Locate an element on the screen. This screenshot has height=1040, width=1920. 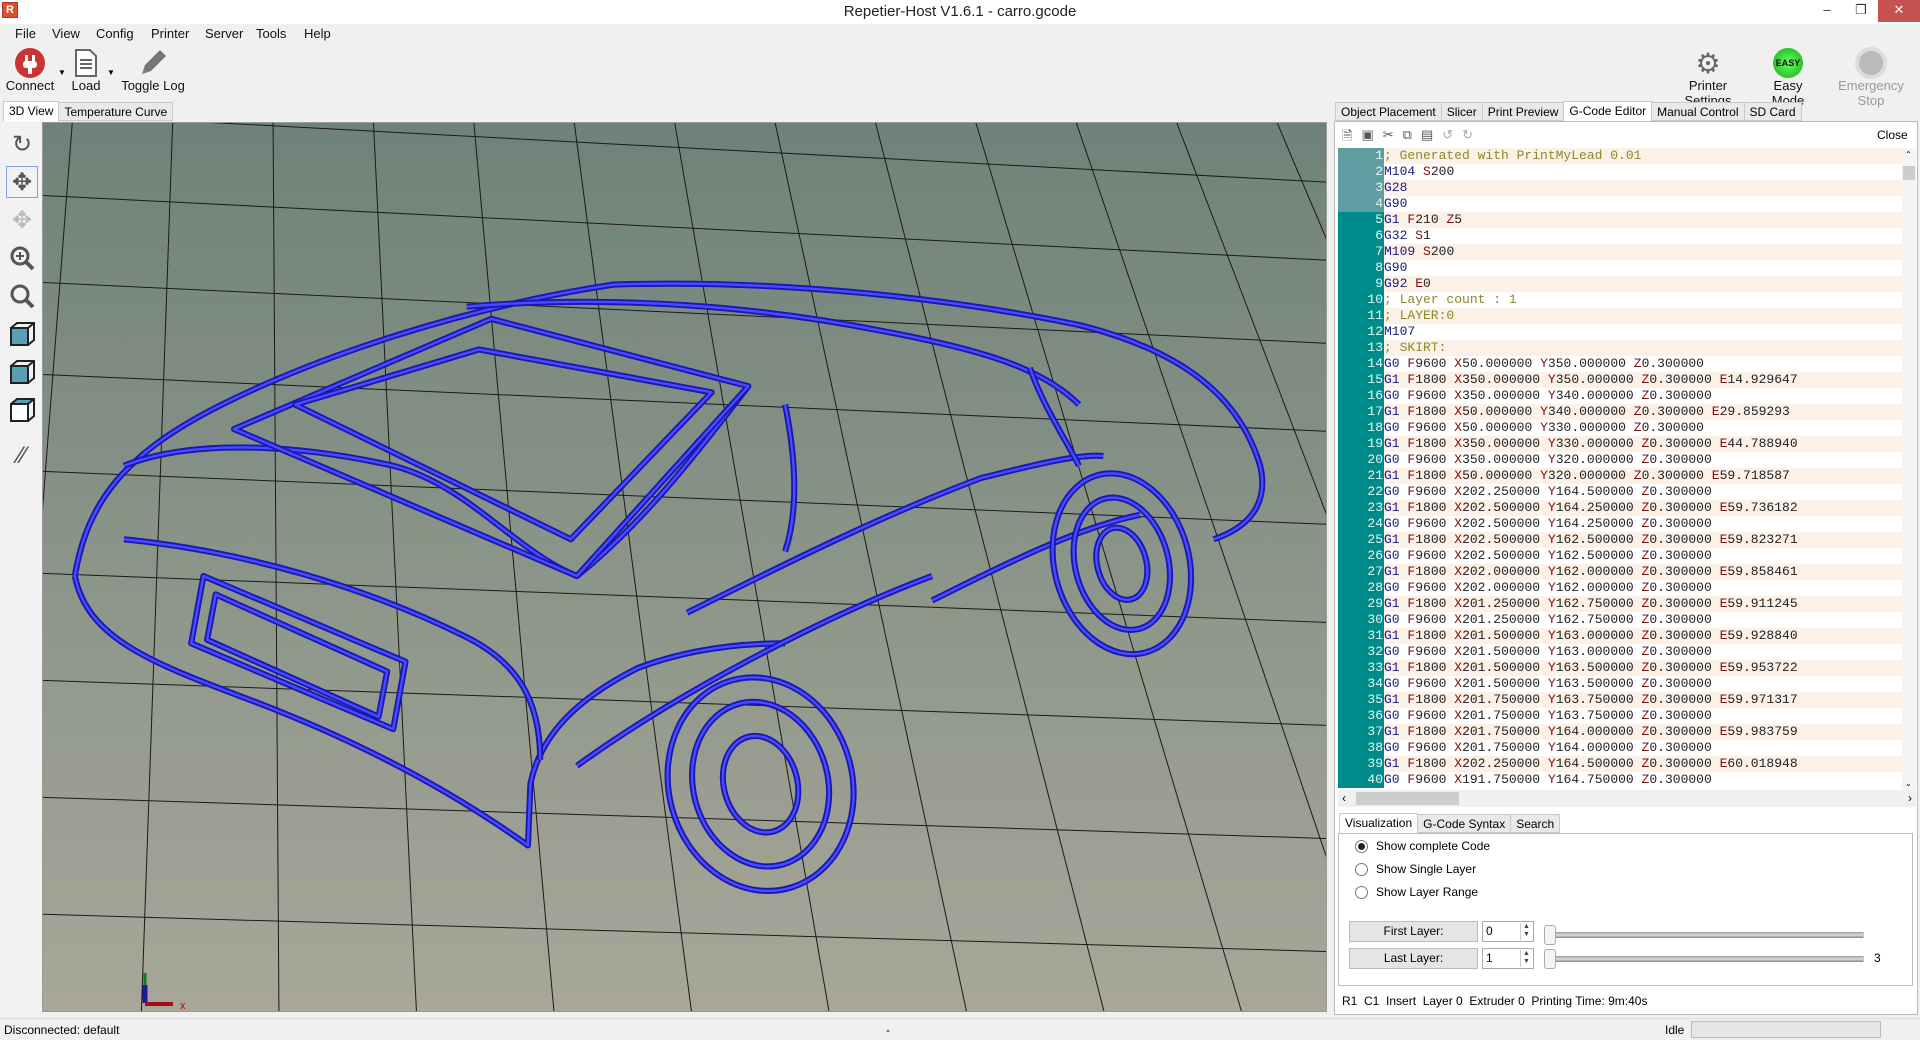
menu-help: Help is located at coordinates (317, 33).